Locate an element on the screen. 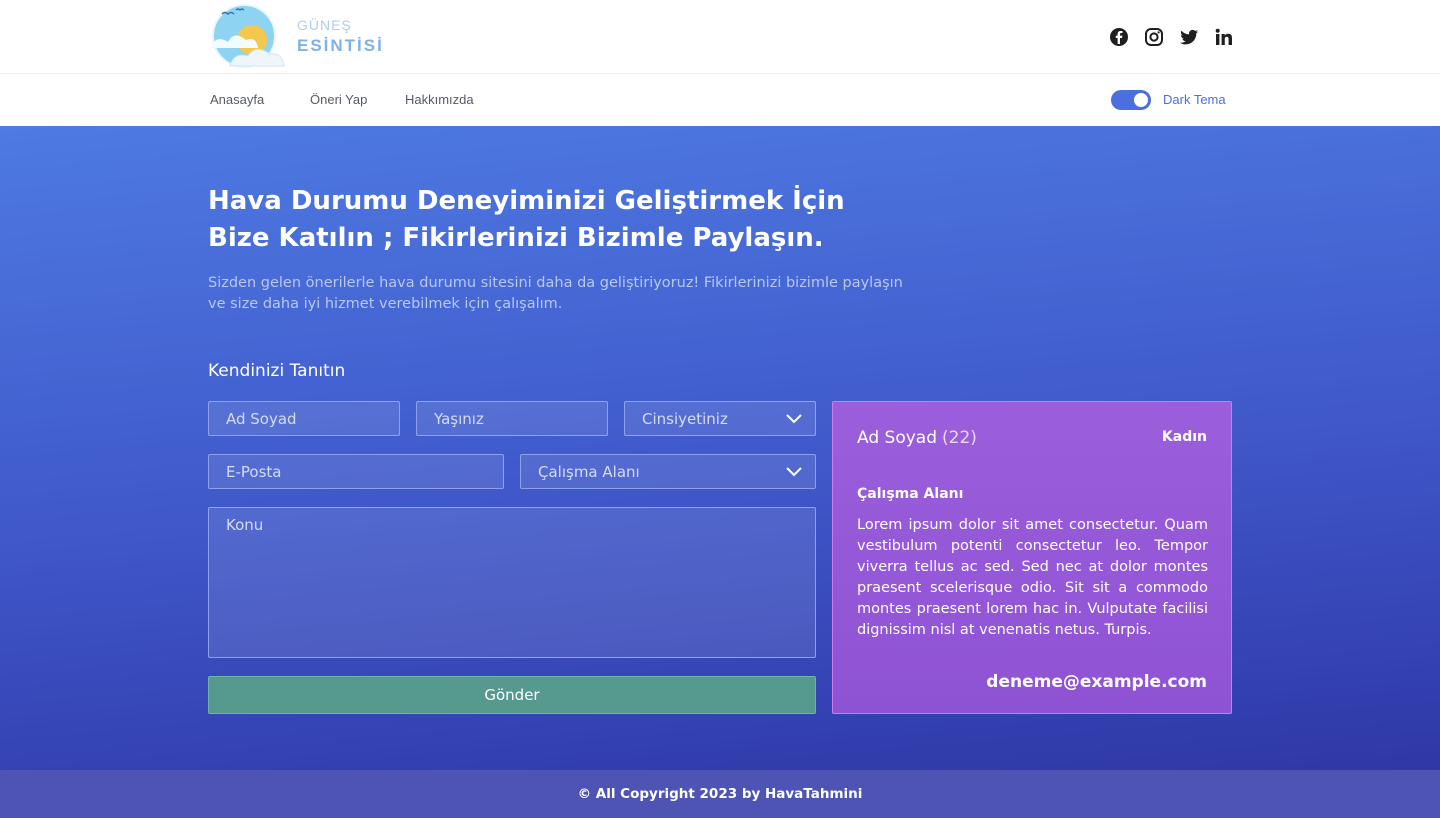 The width and height of the screenshot is (1440, 818). email-placeholder: E-Posta is located at coordinates (254, 471).